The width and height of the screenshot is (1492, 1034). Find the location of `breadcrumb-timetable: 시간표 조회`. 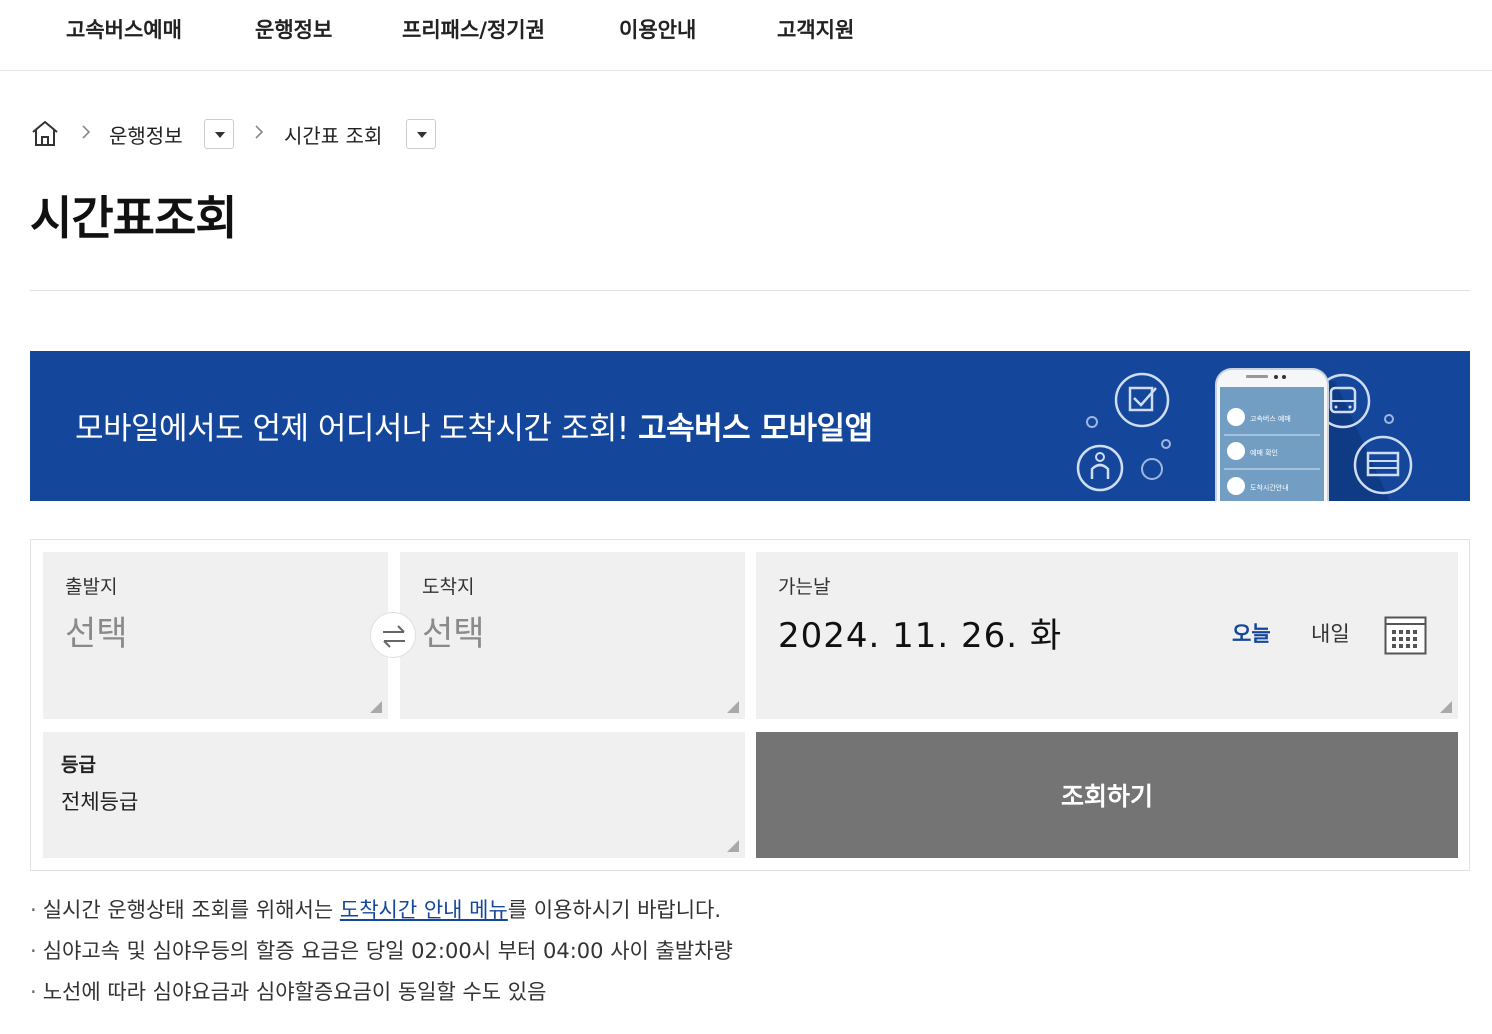

breadcrumb-timetable: 시간표 조회 is located at coordinates (333, 134).